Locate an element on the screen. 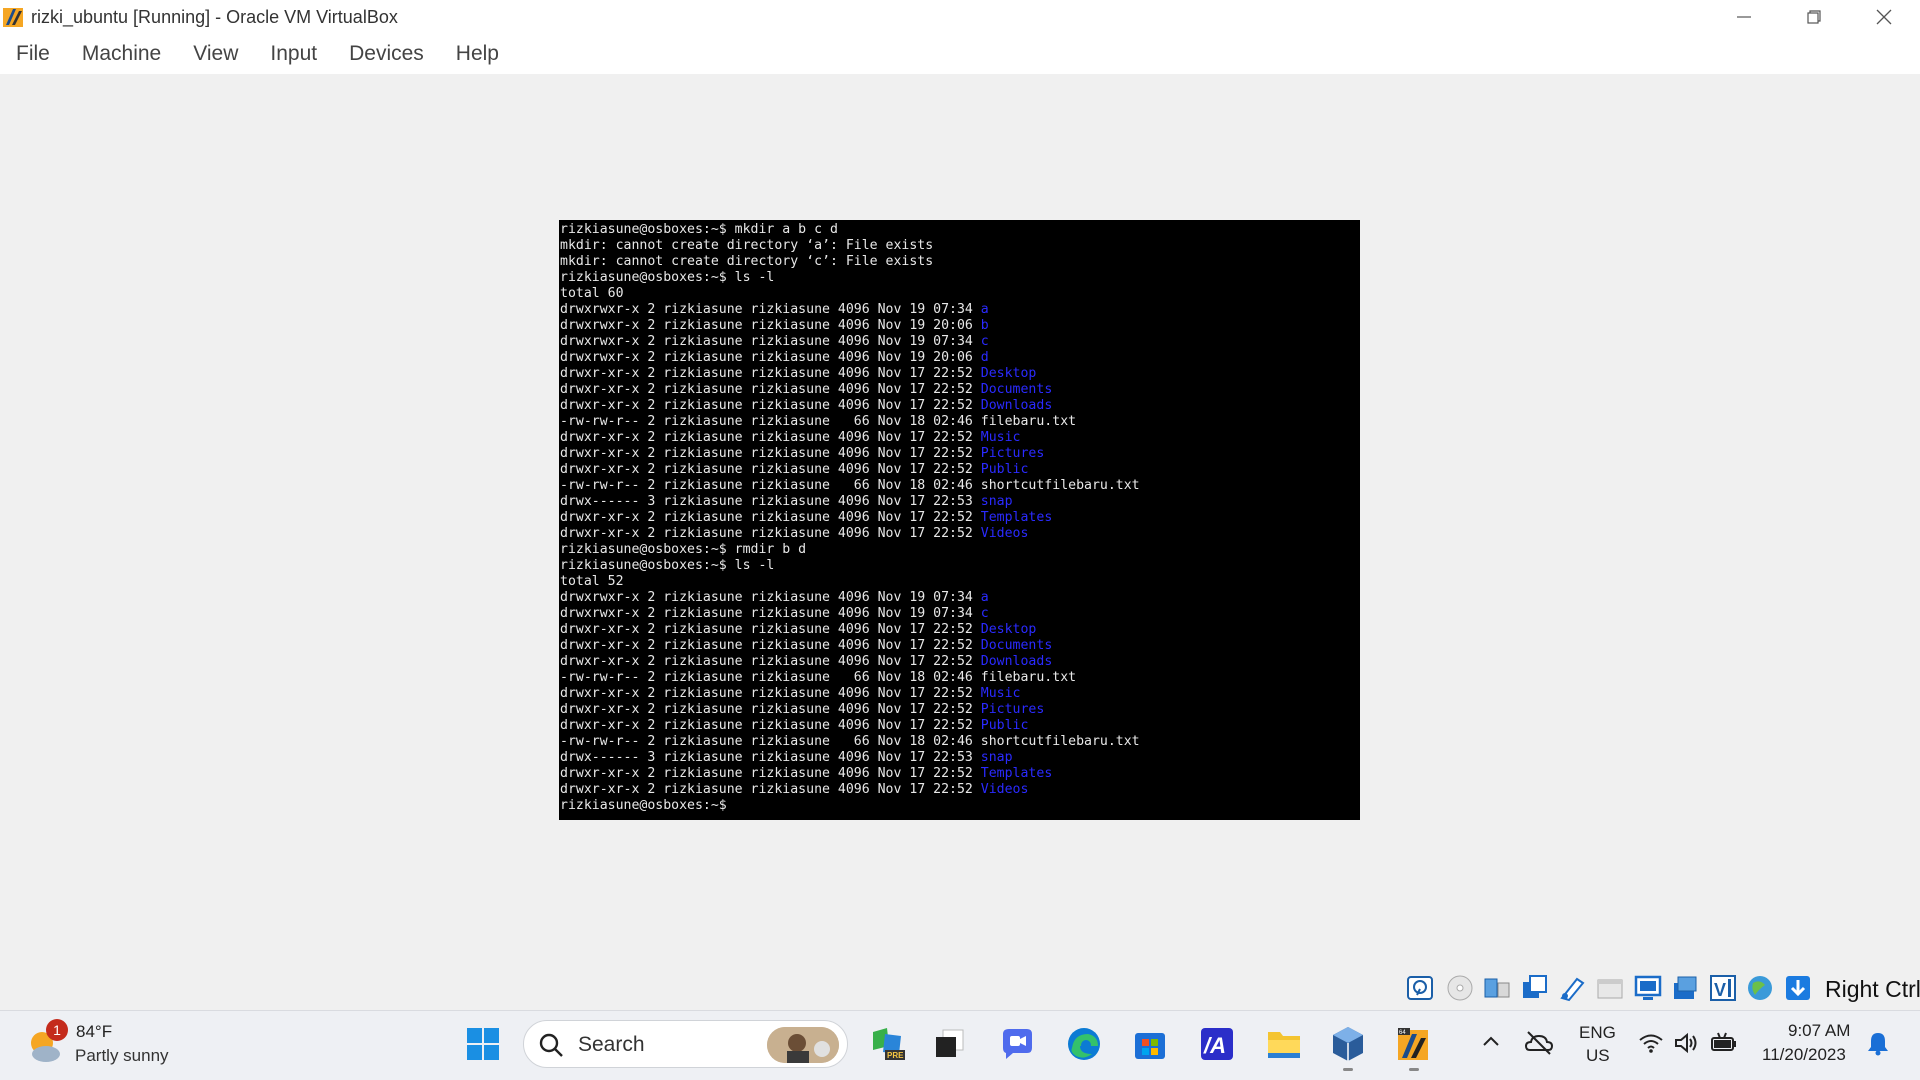 This screenshot has height=1080, width=1920. ai-app-icon: /A is located at coordinates (1217, 1044).